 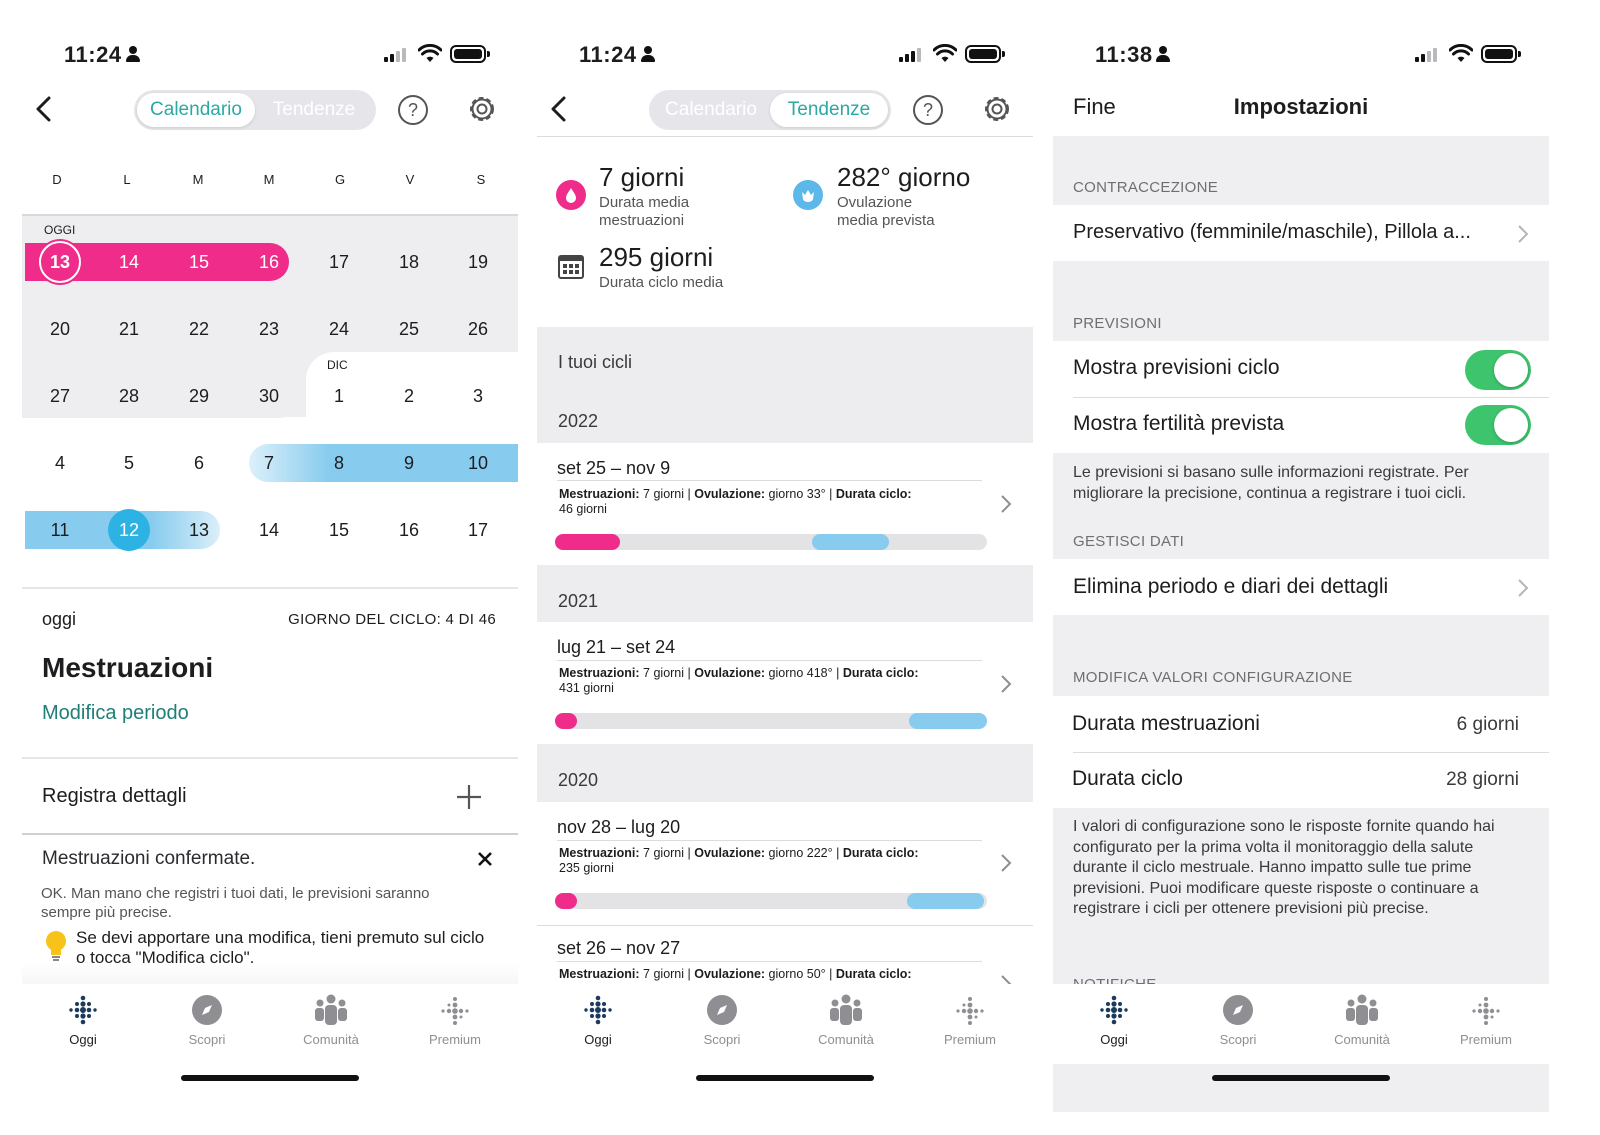 I want to click on close-icon, so click(x=485, y=859).